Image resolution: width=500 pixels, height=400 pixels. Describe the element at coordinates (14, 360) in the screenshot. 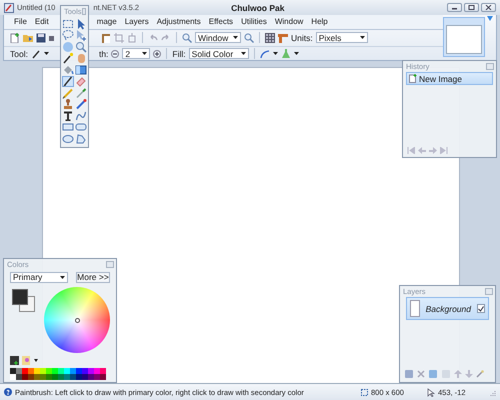

I see `add-color-icon` at that location.